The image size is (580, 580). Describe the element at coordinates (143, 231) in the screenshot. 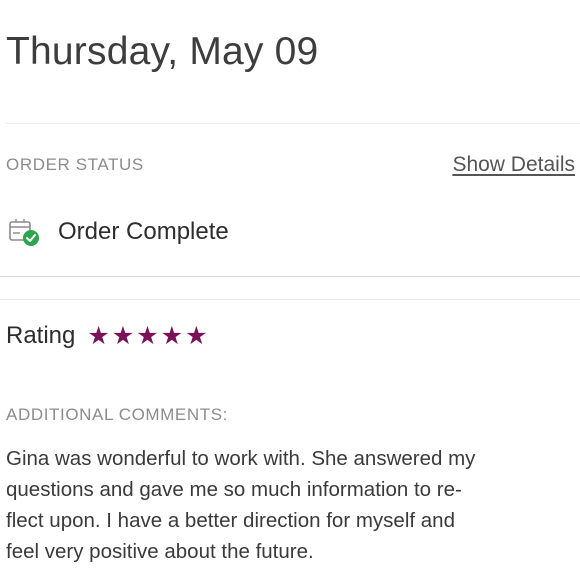

I see `order-status-text: Order Complete` at that location.